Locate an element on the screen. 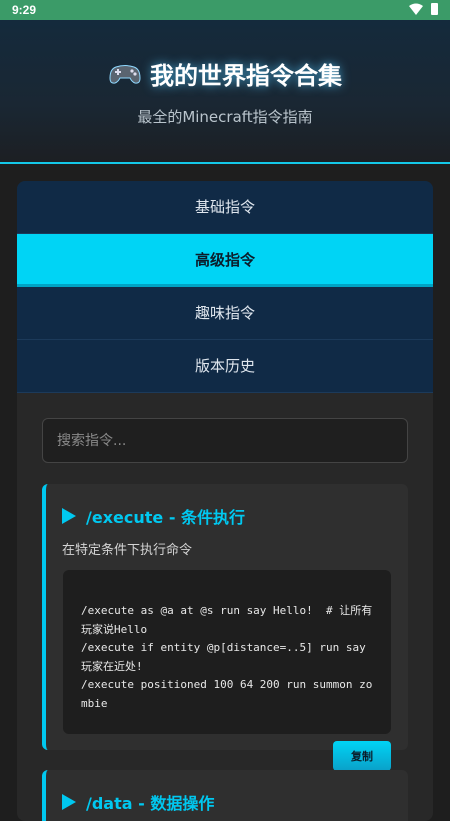  command-description: 在特定条件下执行命令 is located at coordinates (127, 550).